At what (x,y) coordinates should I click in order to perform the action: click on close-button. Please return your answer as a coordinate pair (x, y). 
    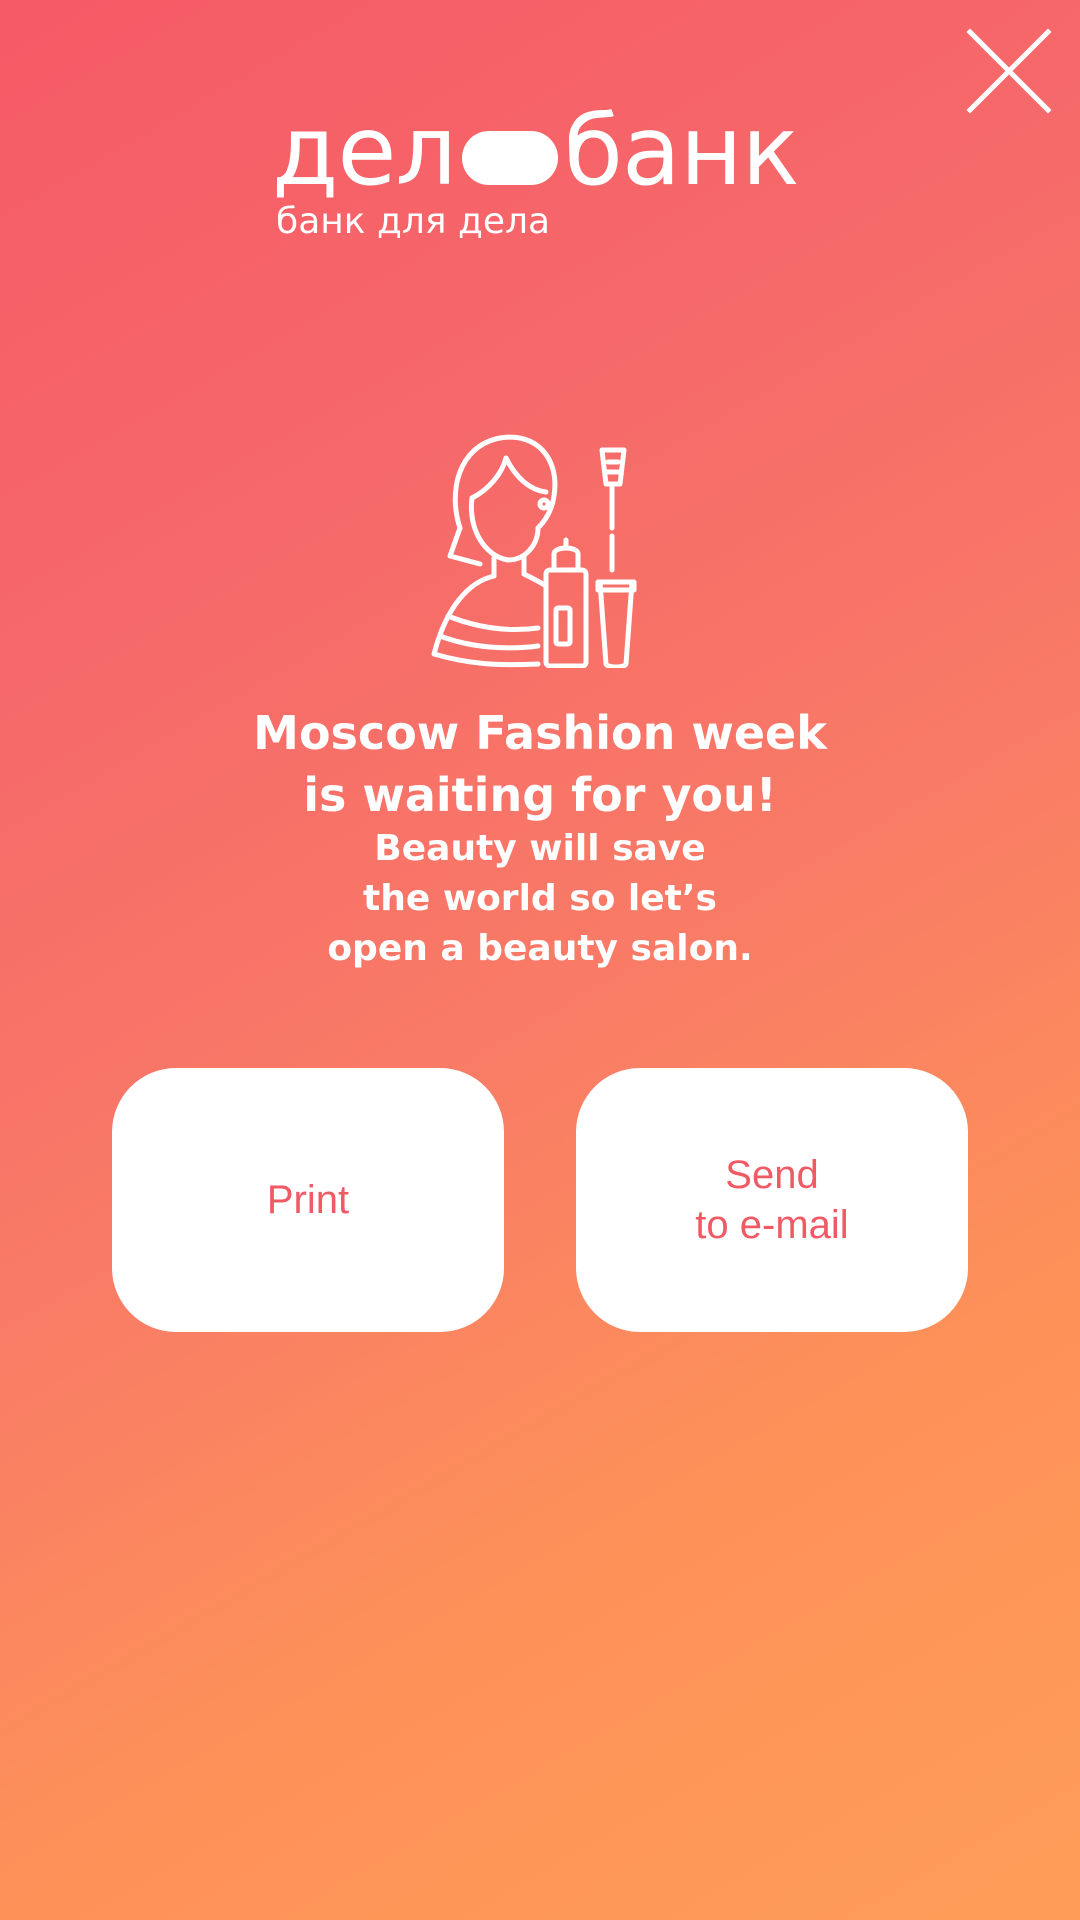
    Looking at the image, I should click on (1009, 71).